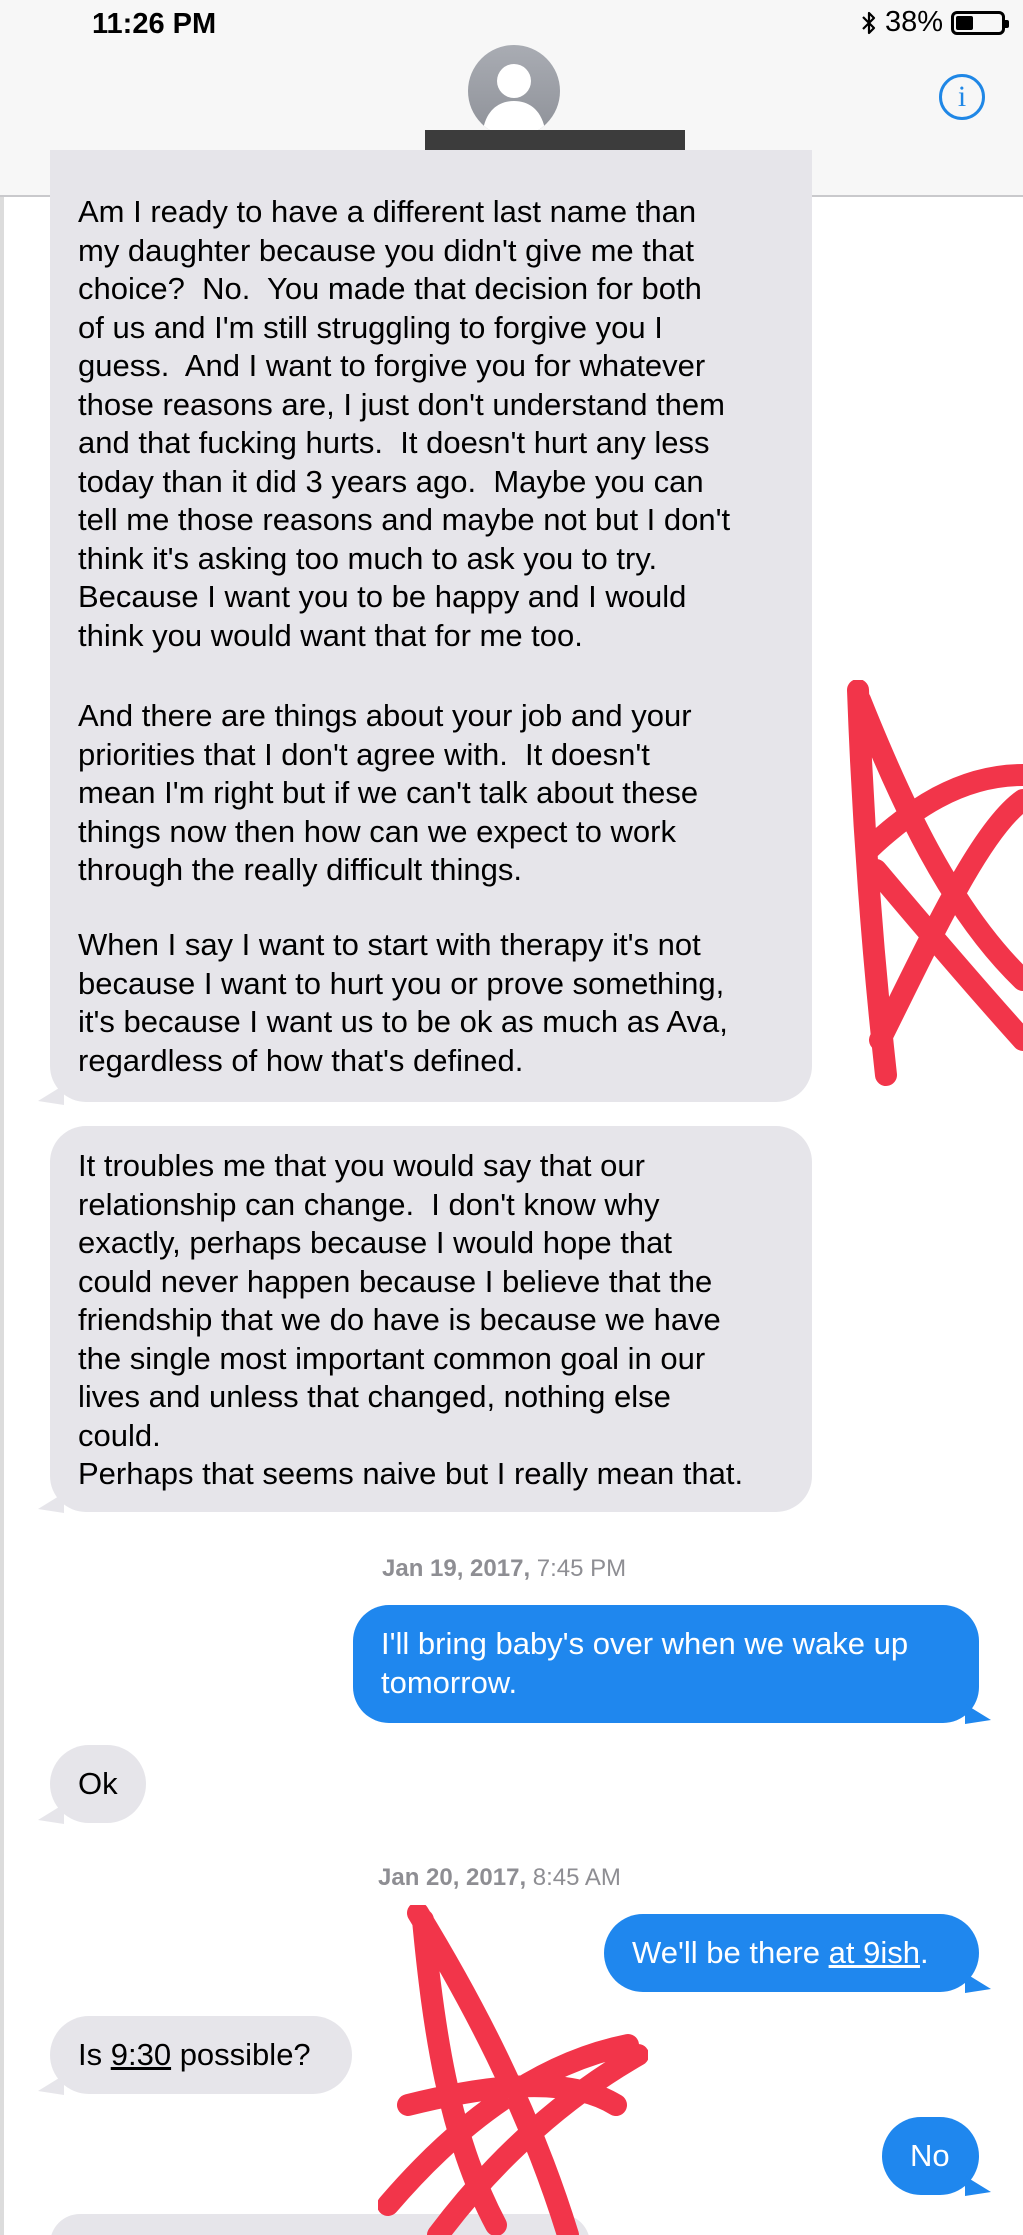 This screenshot has width=1023, height=2235. What do you see at coordinates (964, 22) in the screenshot?
I see `battery-level` at bounding box center [964, 22].